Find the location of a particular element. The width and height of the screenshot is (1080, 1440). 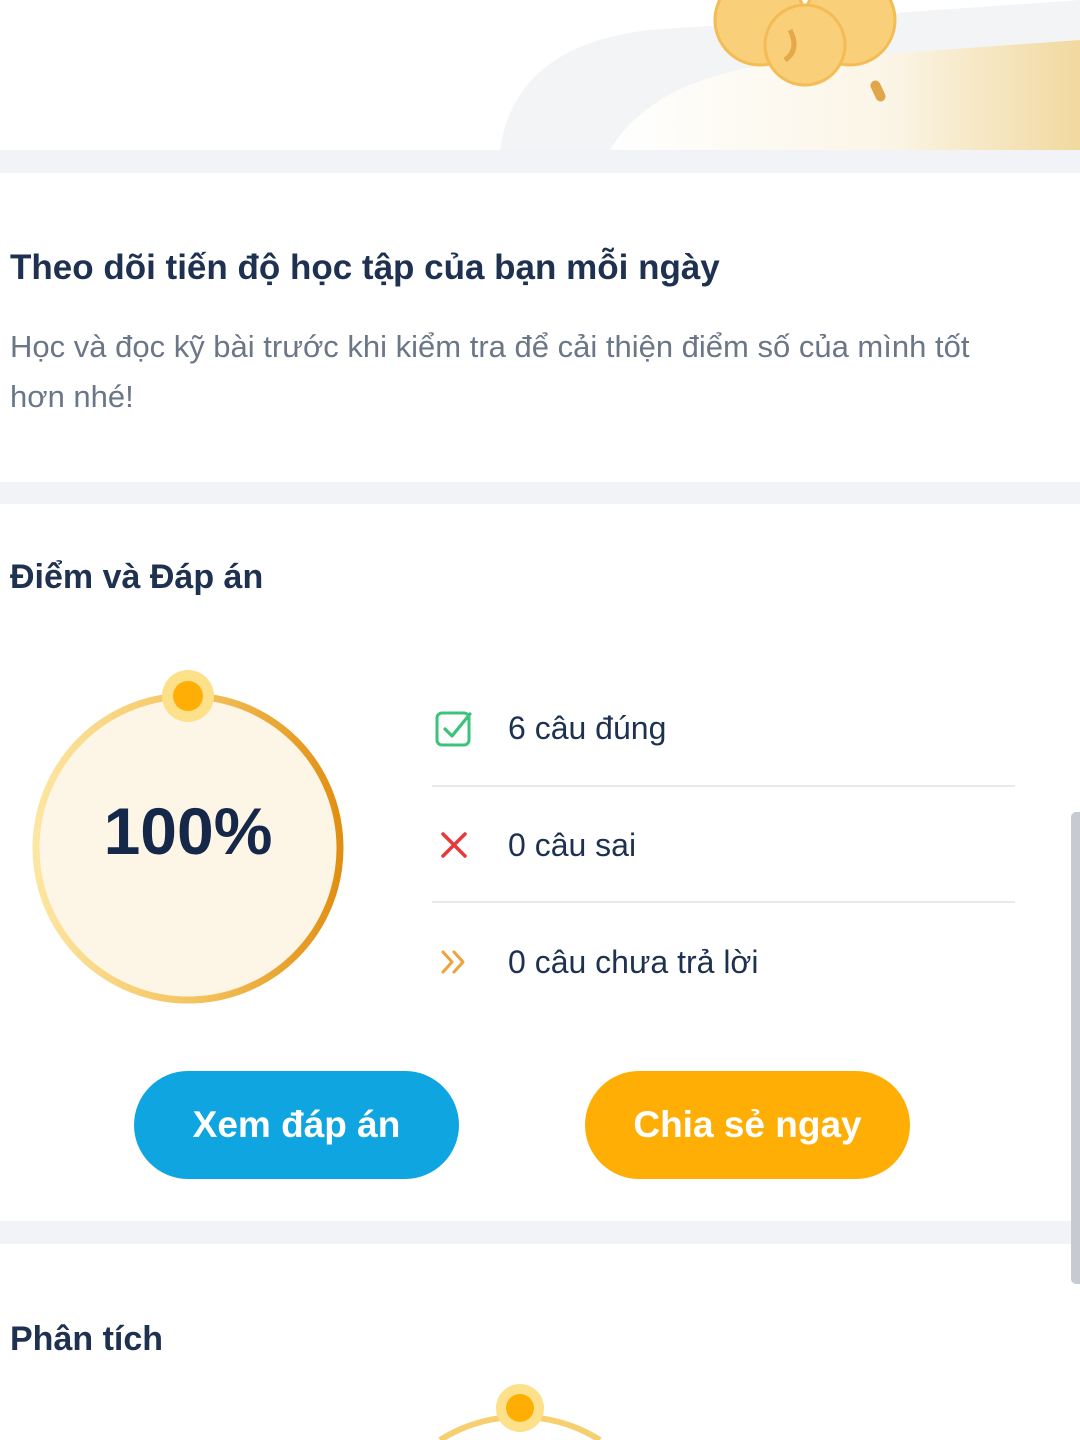

progress-knob-dot is located at coordinates (188, 696).